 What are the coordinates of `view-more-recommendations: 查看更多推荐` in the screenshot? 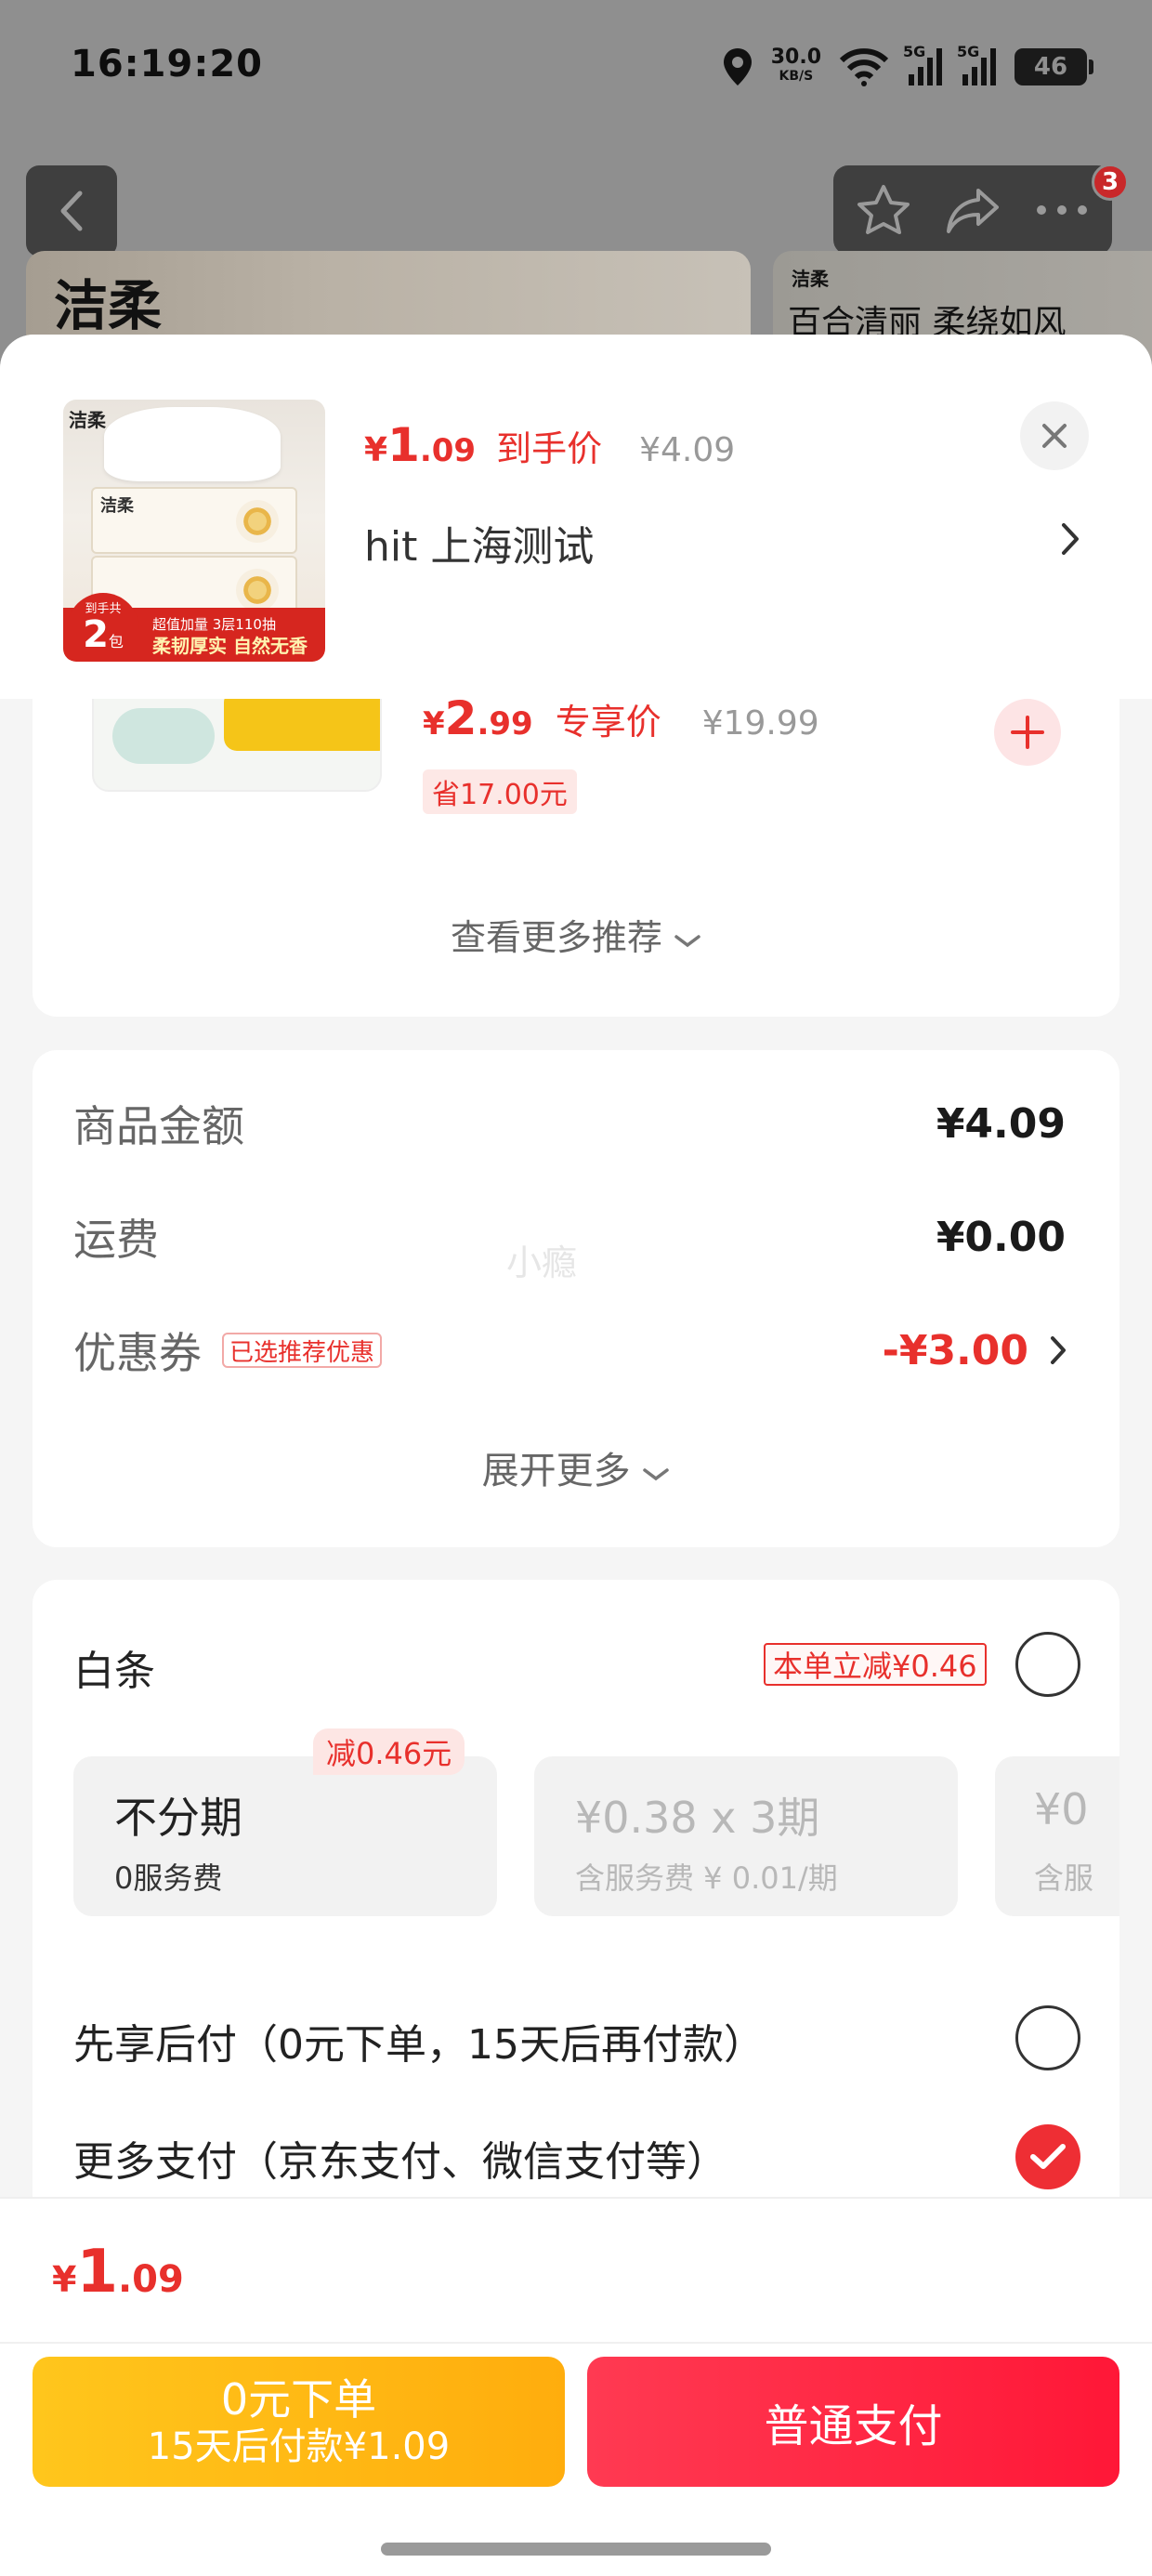 It's located at (576, 934).